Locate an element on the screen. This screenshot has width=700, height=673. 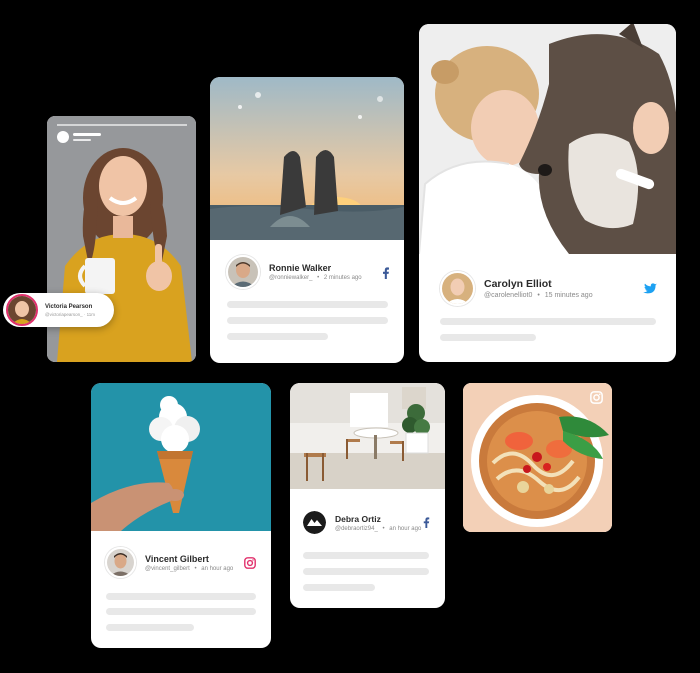
story-sub-line is located at coordinates (82, 140).